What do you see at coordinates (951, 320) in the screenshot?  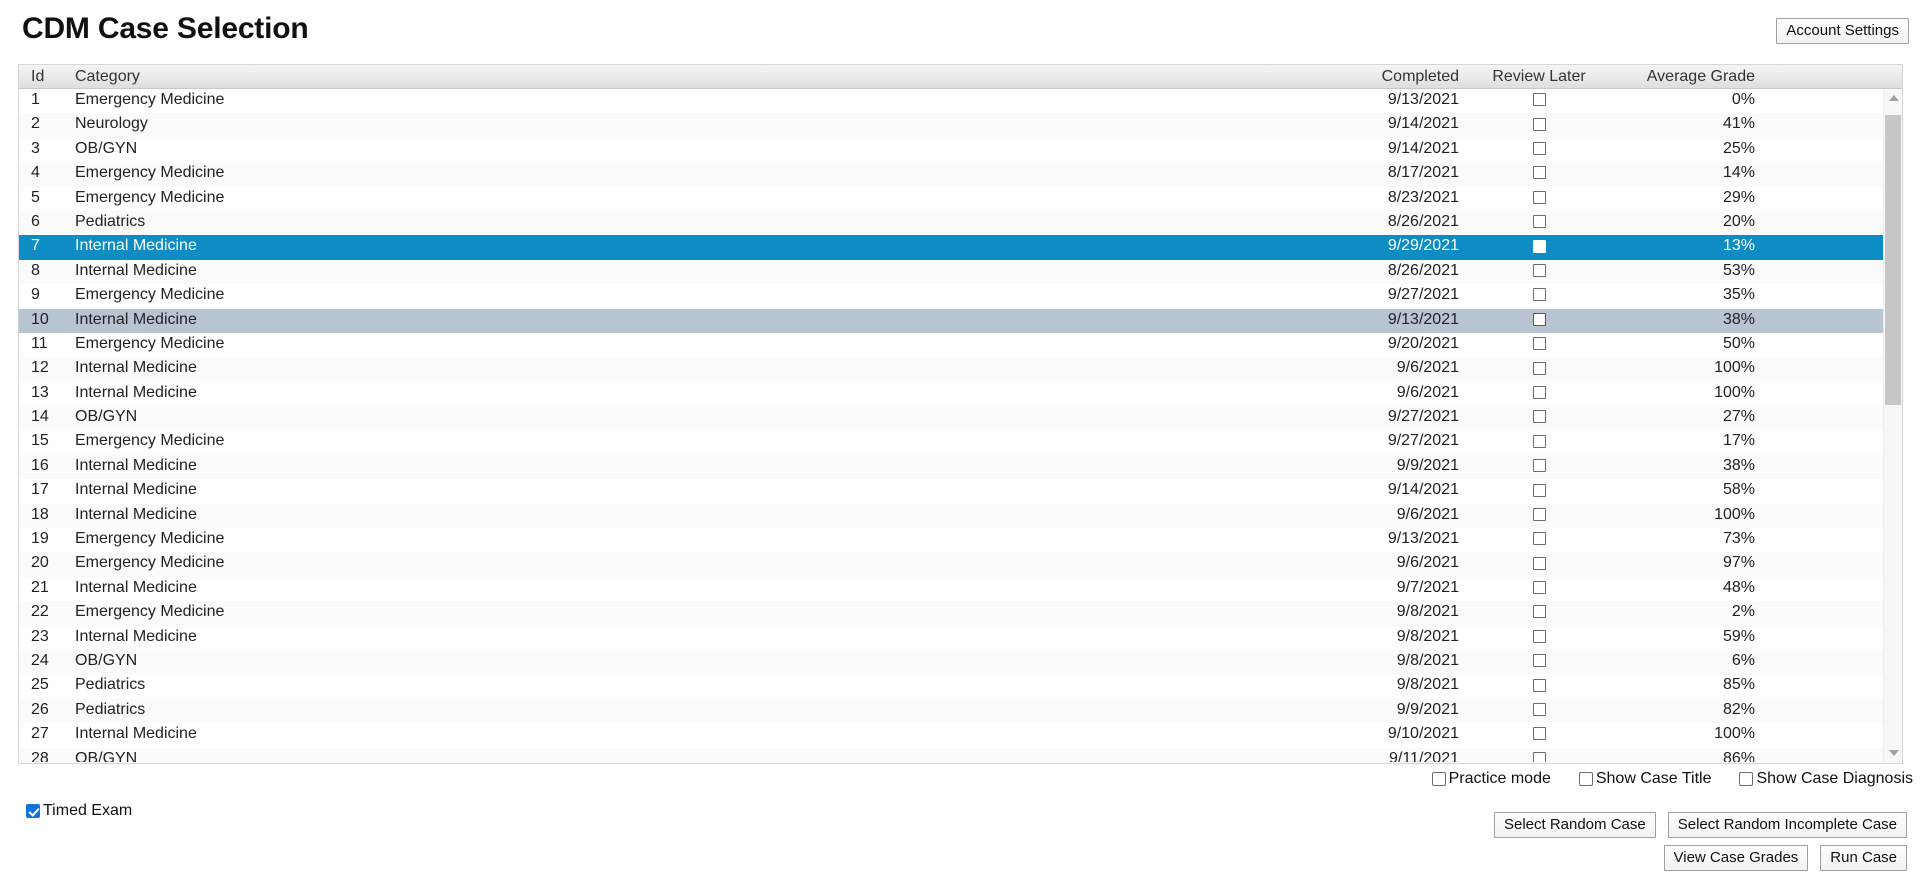 I see `table-row: 10 Internal Medicine 9/13/2021 38%` at bounding box center [951, 320].